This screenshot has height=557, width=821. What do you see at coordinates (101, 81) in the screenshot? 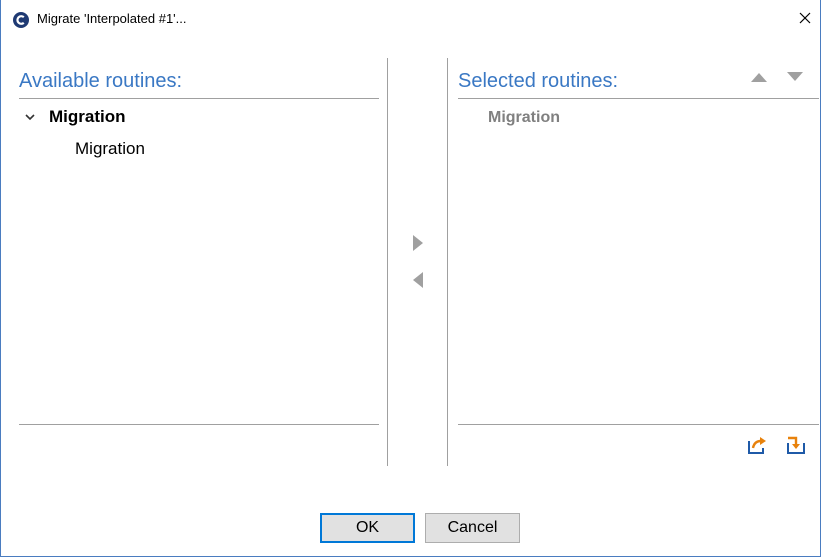
I see `available-routines-title: Available routines:` at bounding box center [101, 81].